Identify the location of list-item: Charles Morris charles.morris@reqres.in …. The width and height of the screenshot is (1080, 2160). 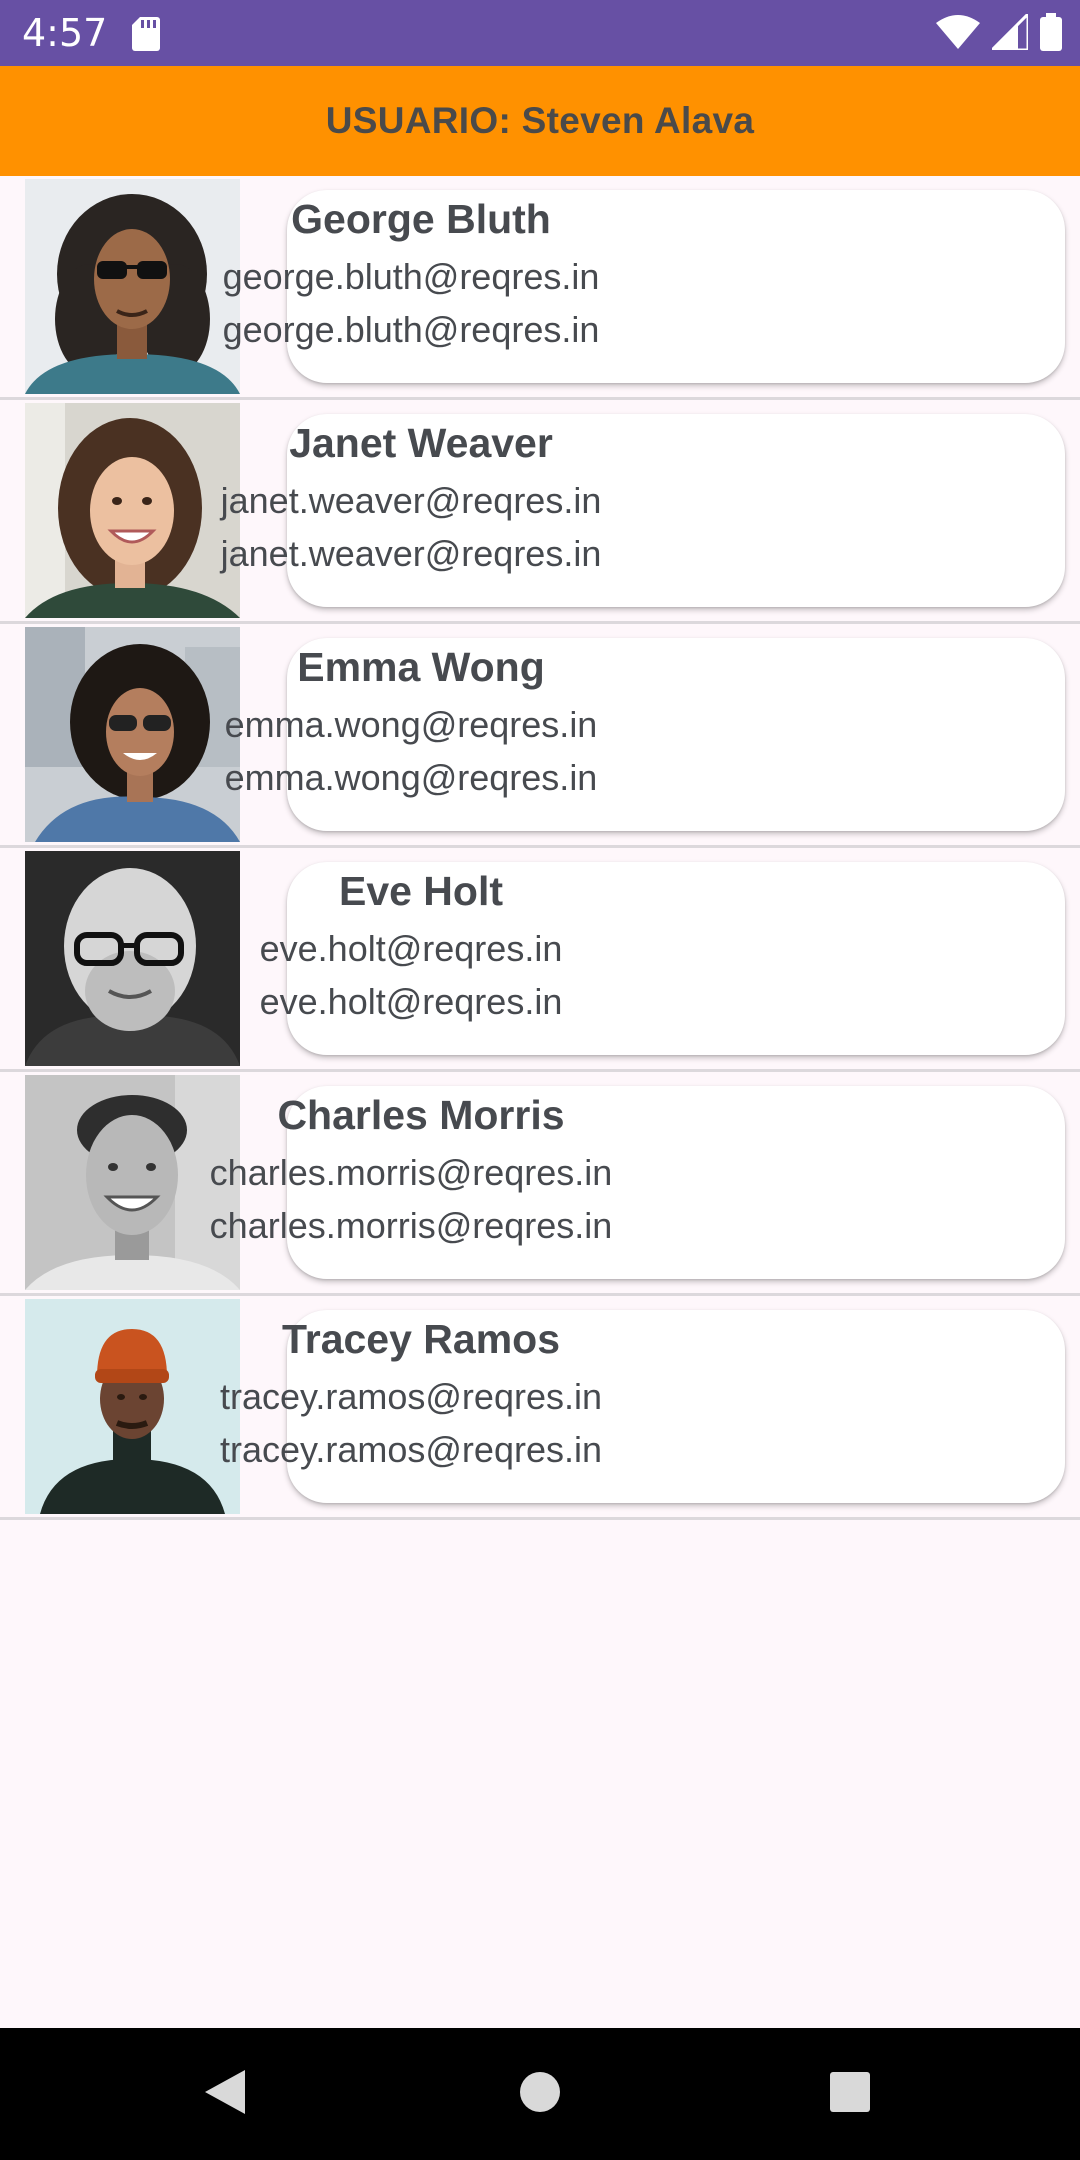
(540, 1184).